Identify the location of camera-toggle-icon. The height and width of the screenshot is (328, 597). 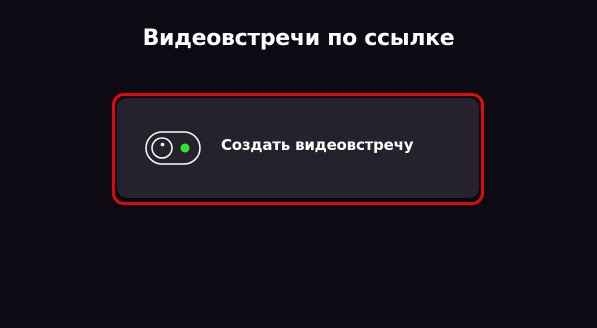
(173, 148).